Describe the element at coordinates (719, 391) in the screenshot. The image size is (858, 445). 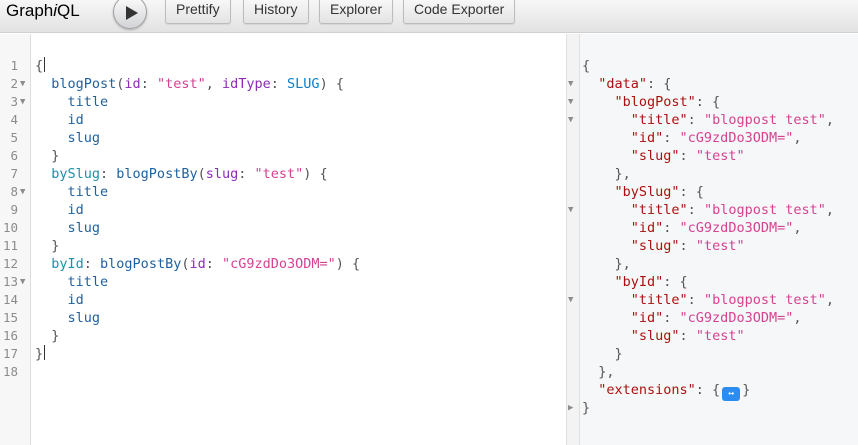
I see `result-line: "extensions": {↔}` at that location.